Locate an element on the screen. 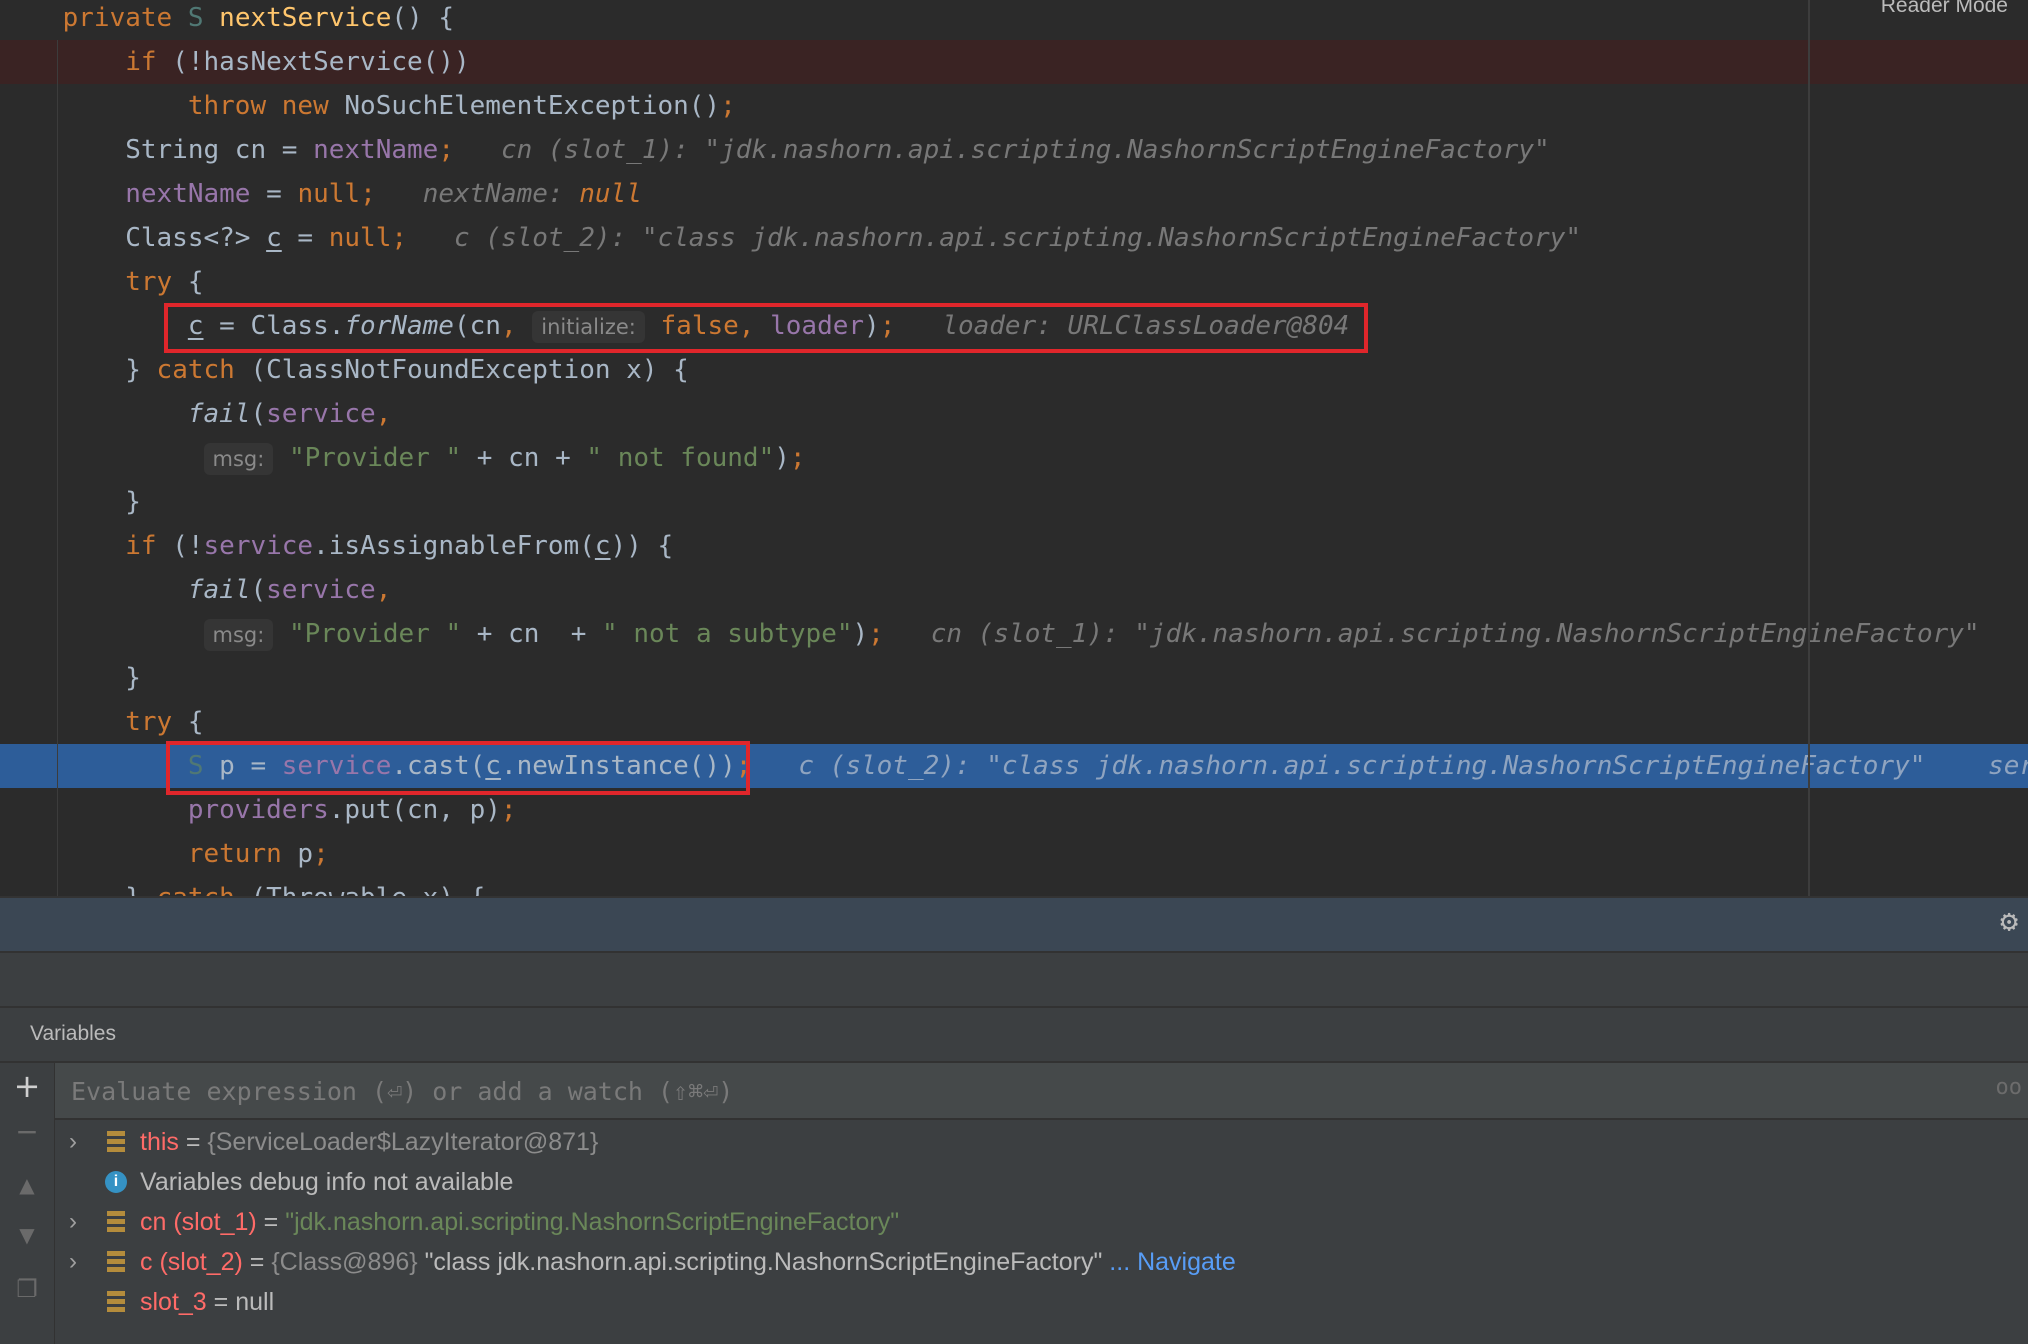 This screenshot has height=1344, width=2028. code-token: nextName is located at coordinates (188, 194).